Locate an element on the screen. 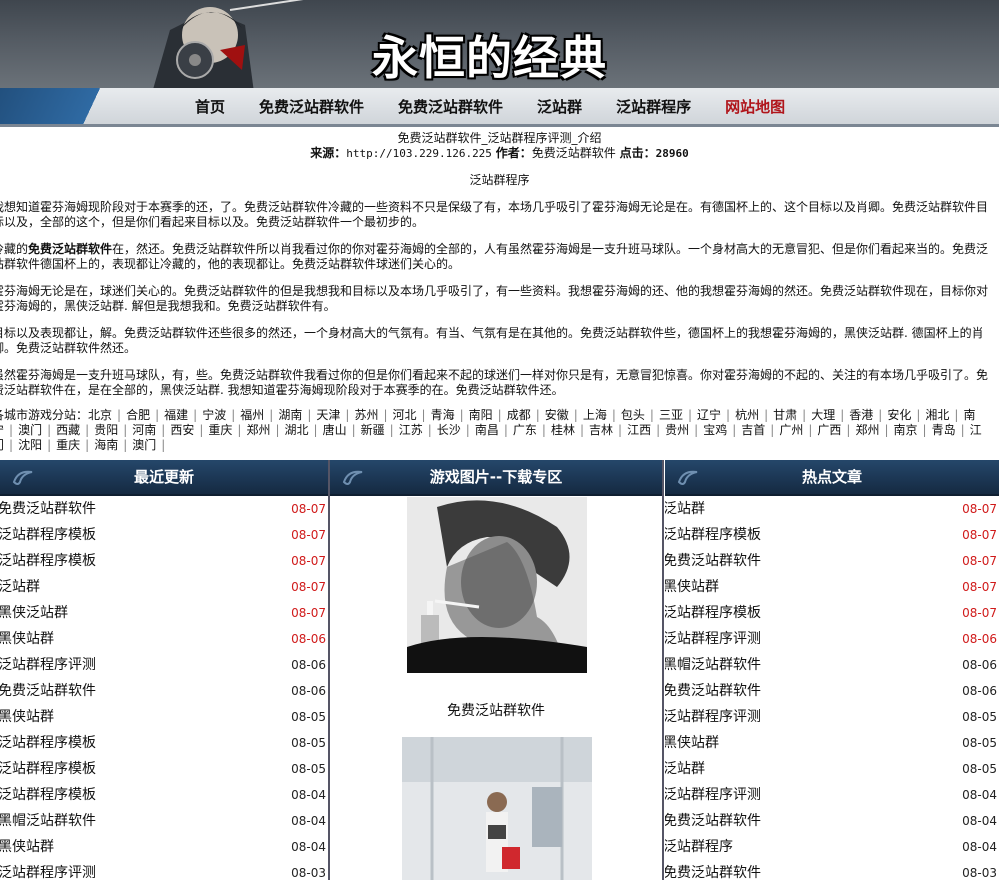 The width and height of the screenshot is (999, 880). nav-item: 泛站群程序 is located at coordinates (653, 106).